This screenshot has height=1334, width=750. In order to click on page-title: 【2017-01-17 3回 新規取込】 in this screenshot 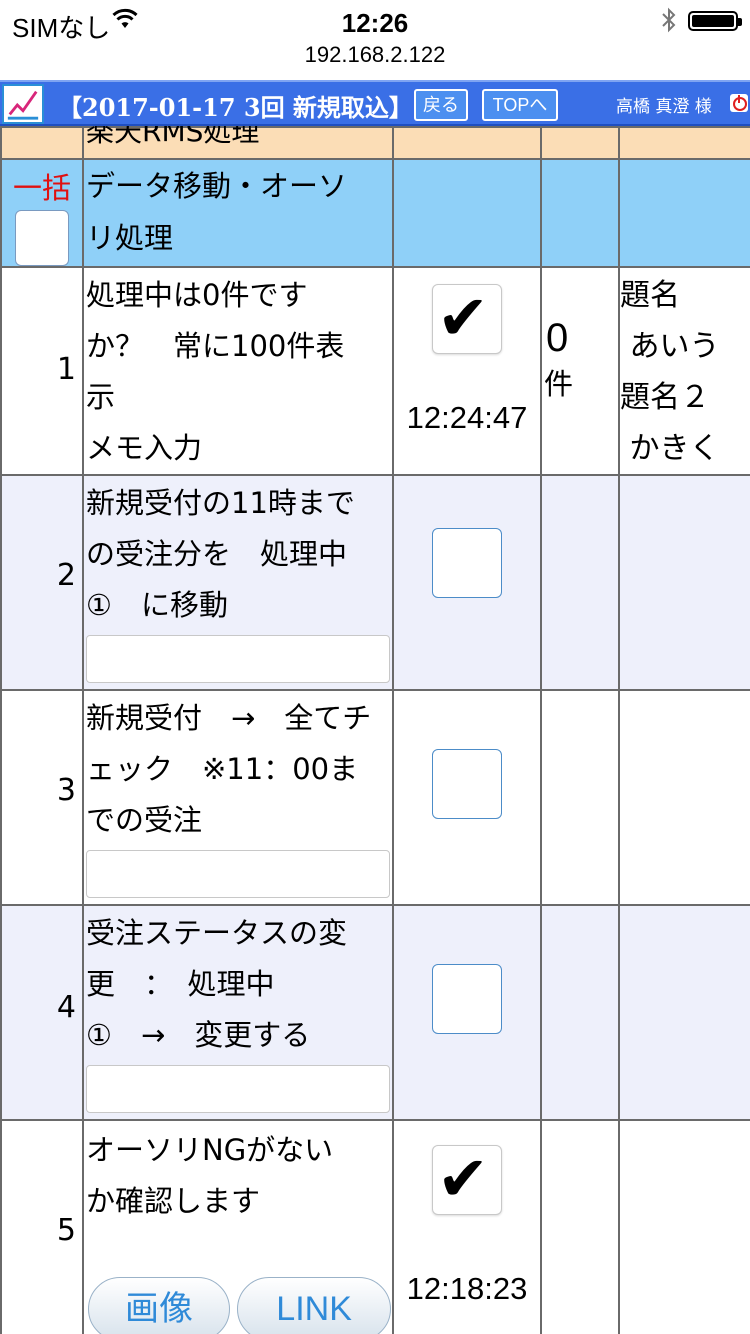, I will do `click(235, 107)`.